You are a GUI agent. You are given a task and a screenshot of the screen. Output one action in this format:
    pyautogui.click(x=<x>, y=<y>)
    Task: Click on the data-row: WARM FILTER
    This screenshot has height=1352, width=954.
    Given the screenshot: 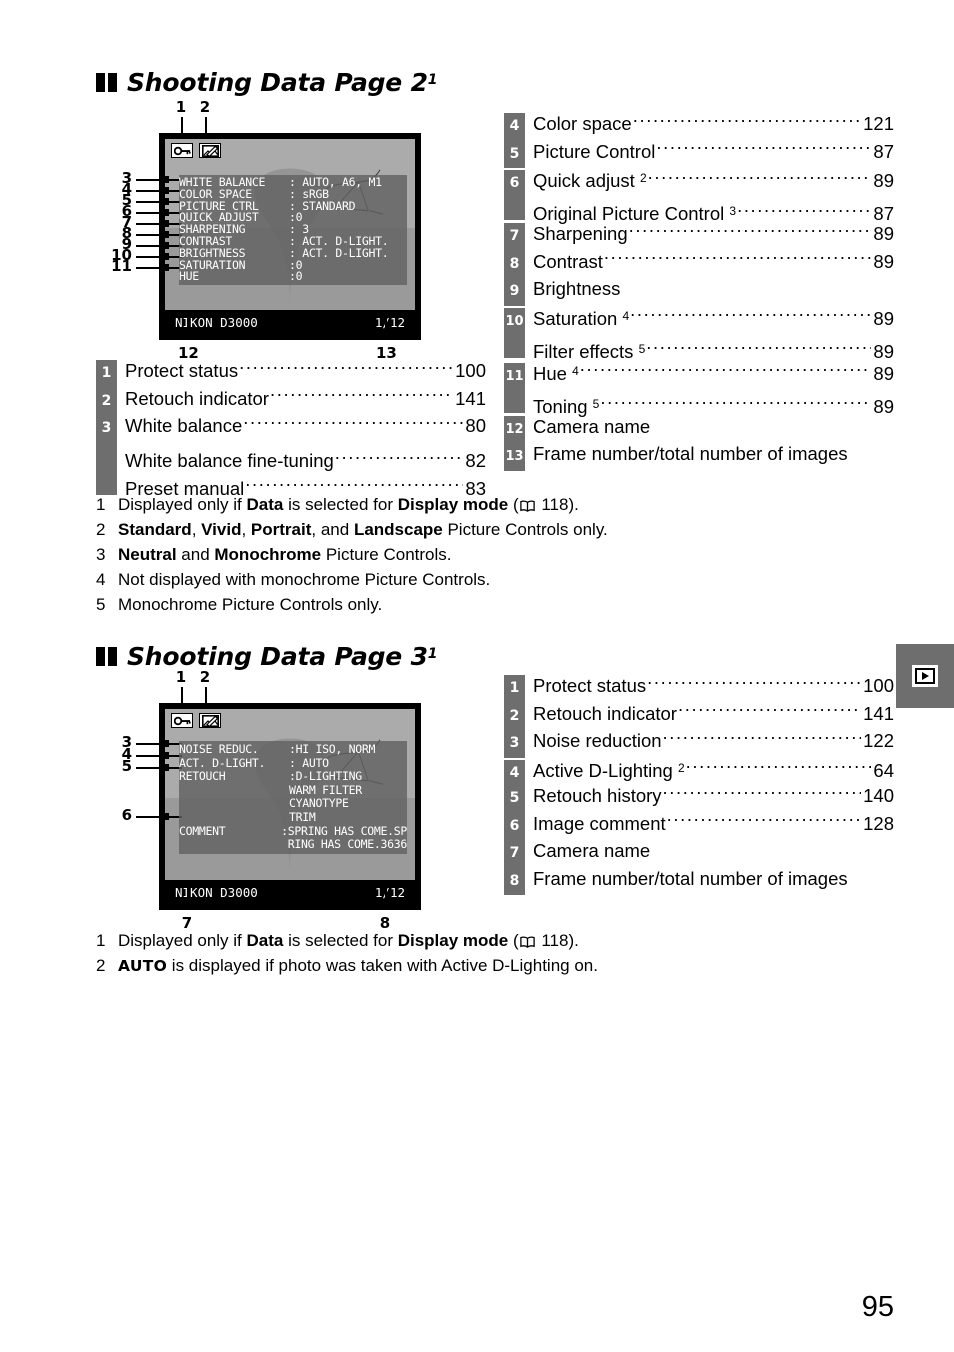 What is the action you would take?
    pyautogui.click(x=293, y=790)
    